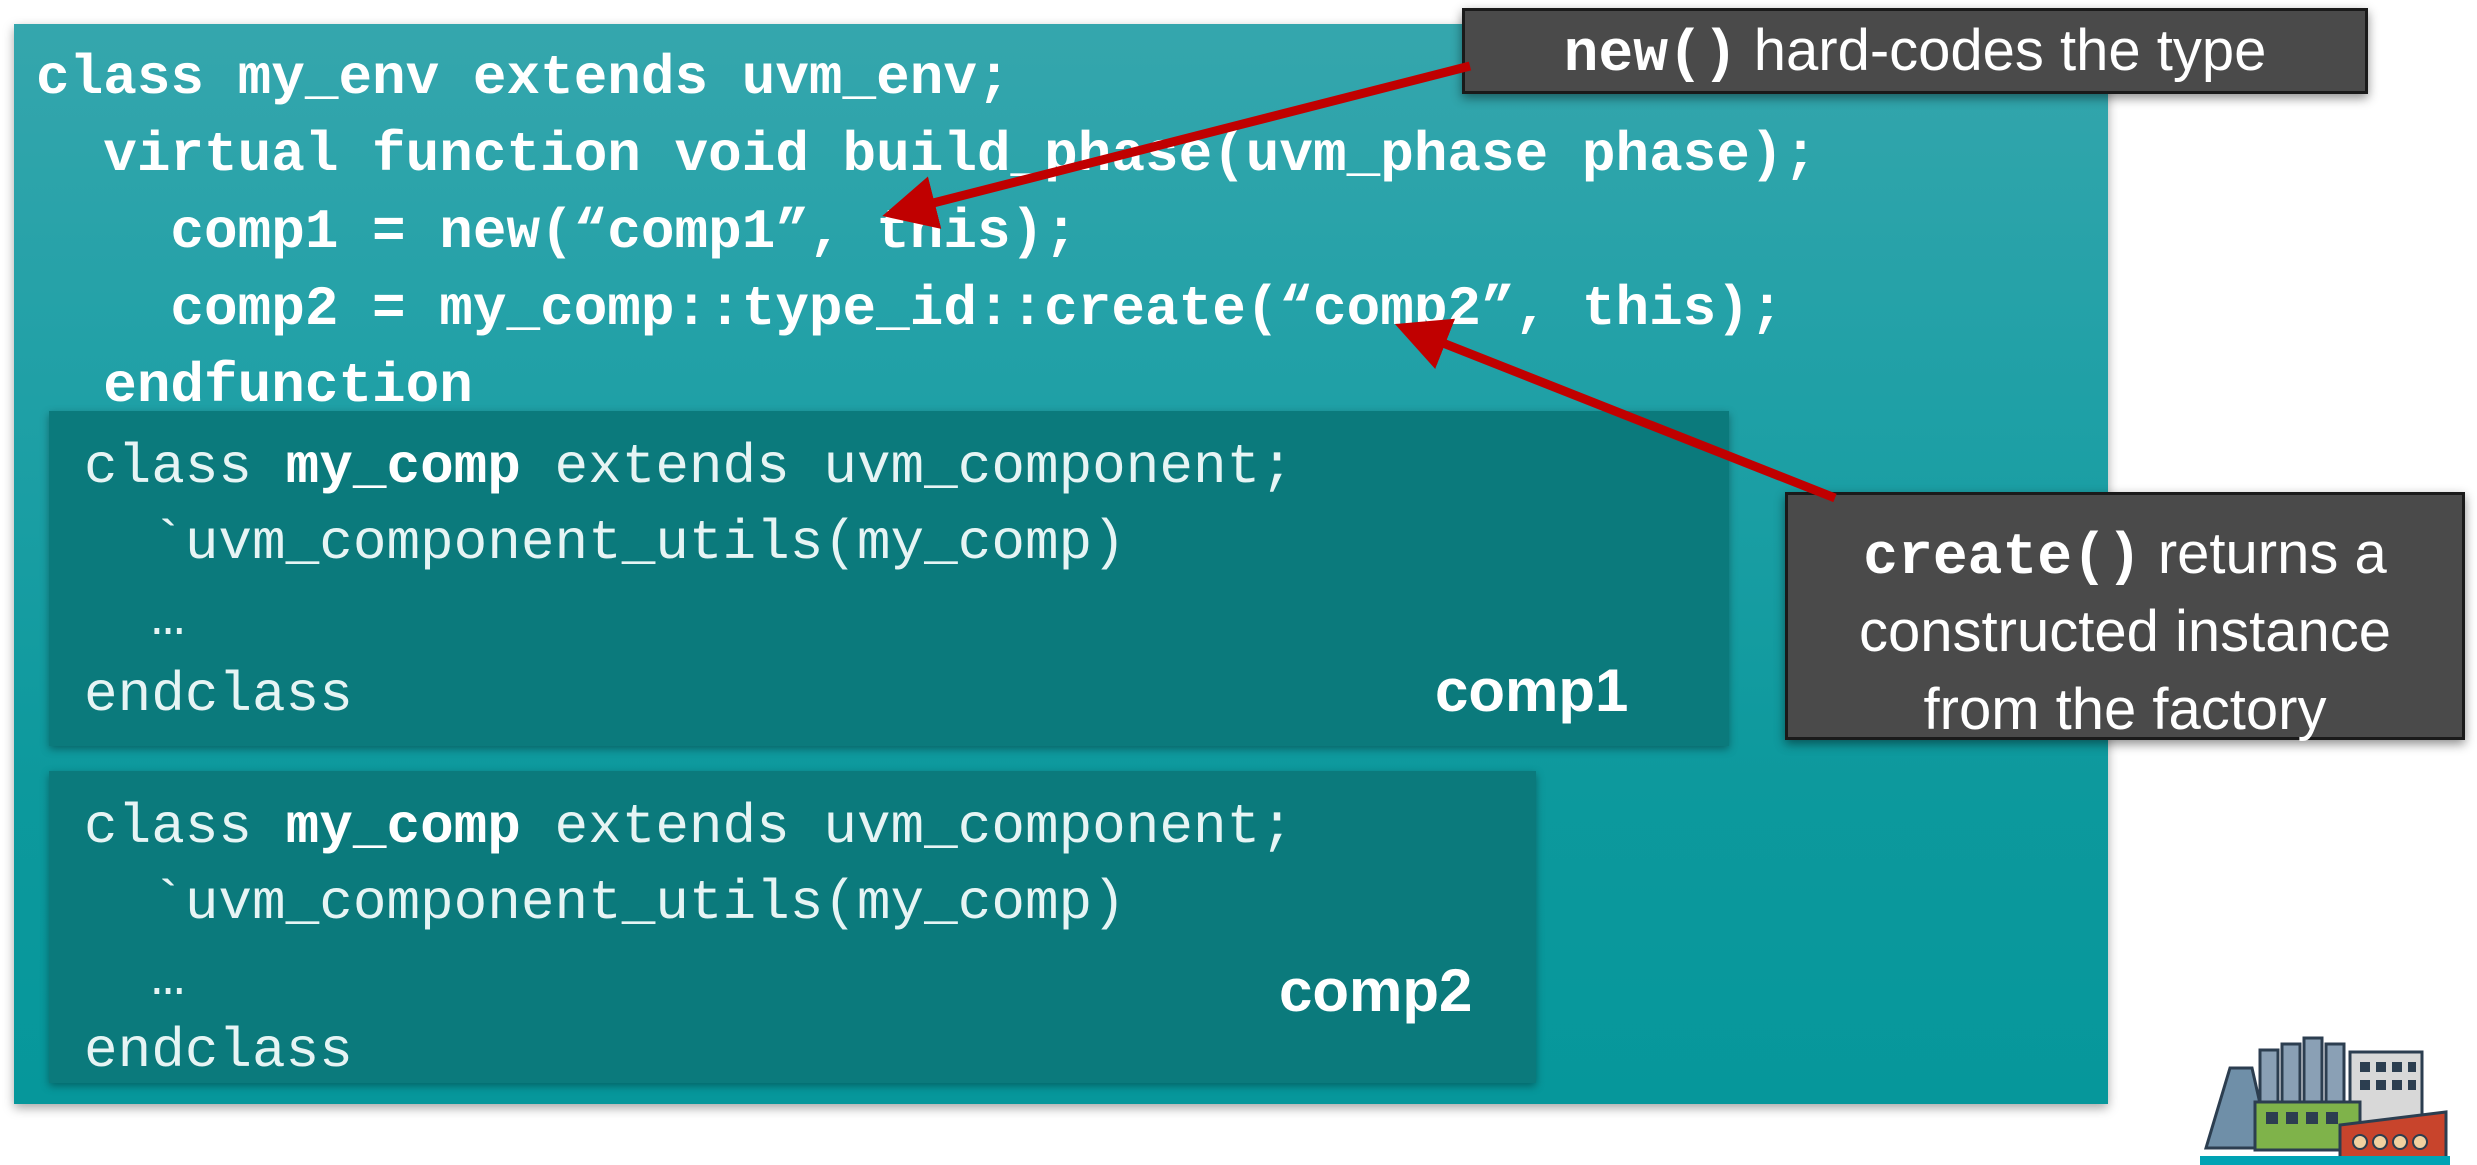 This screenshot has height=1165, width=2477. What do you see at coordinates (1359, 282) in the screenshot?
I see `pointer-arrows` at bounding box center [1359, 282].